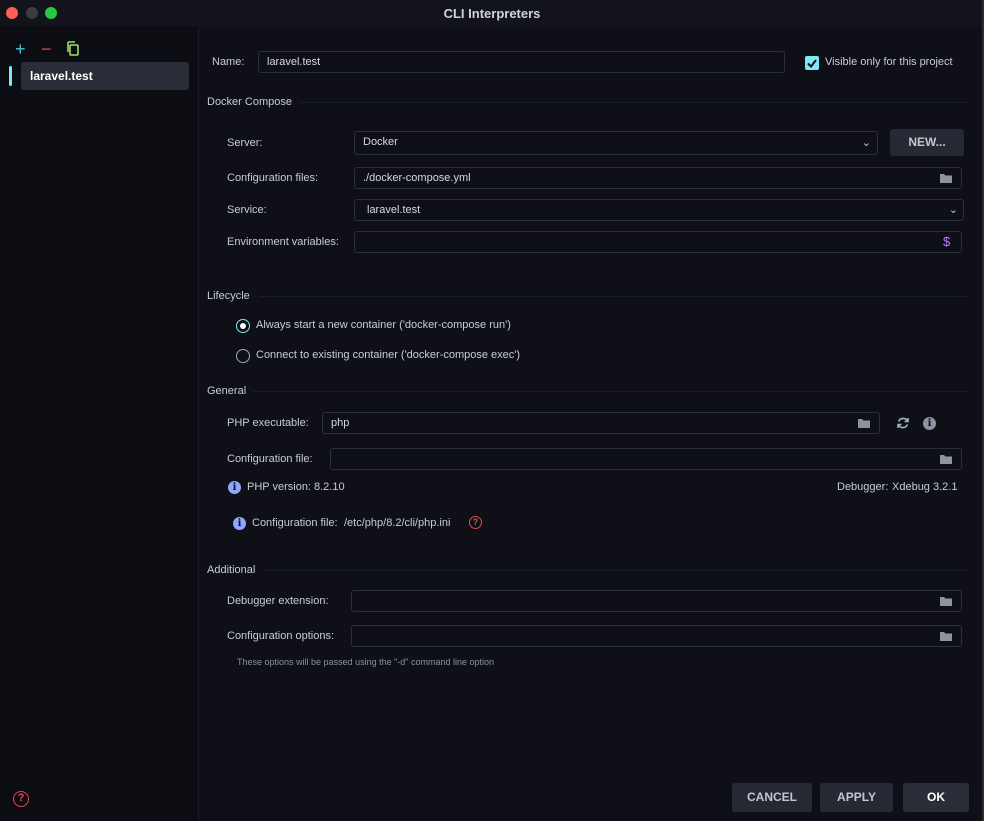 Image resolution: width=984 pixels, height=821 pixels. I want to click on server-select: Docker ⌄, so click(616, 143).